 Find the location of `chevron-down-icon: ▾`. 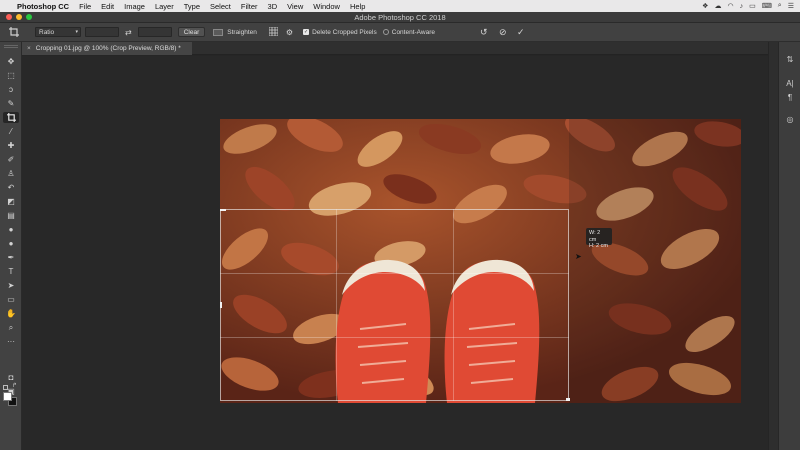

chevron-down-icon: ▾ is located at coordinates (76, 32).